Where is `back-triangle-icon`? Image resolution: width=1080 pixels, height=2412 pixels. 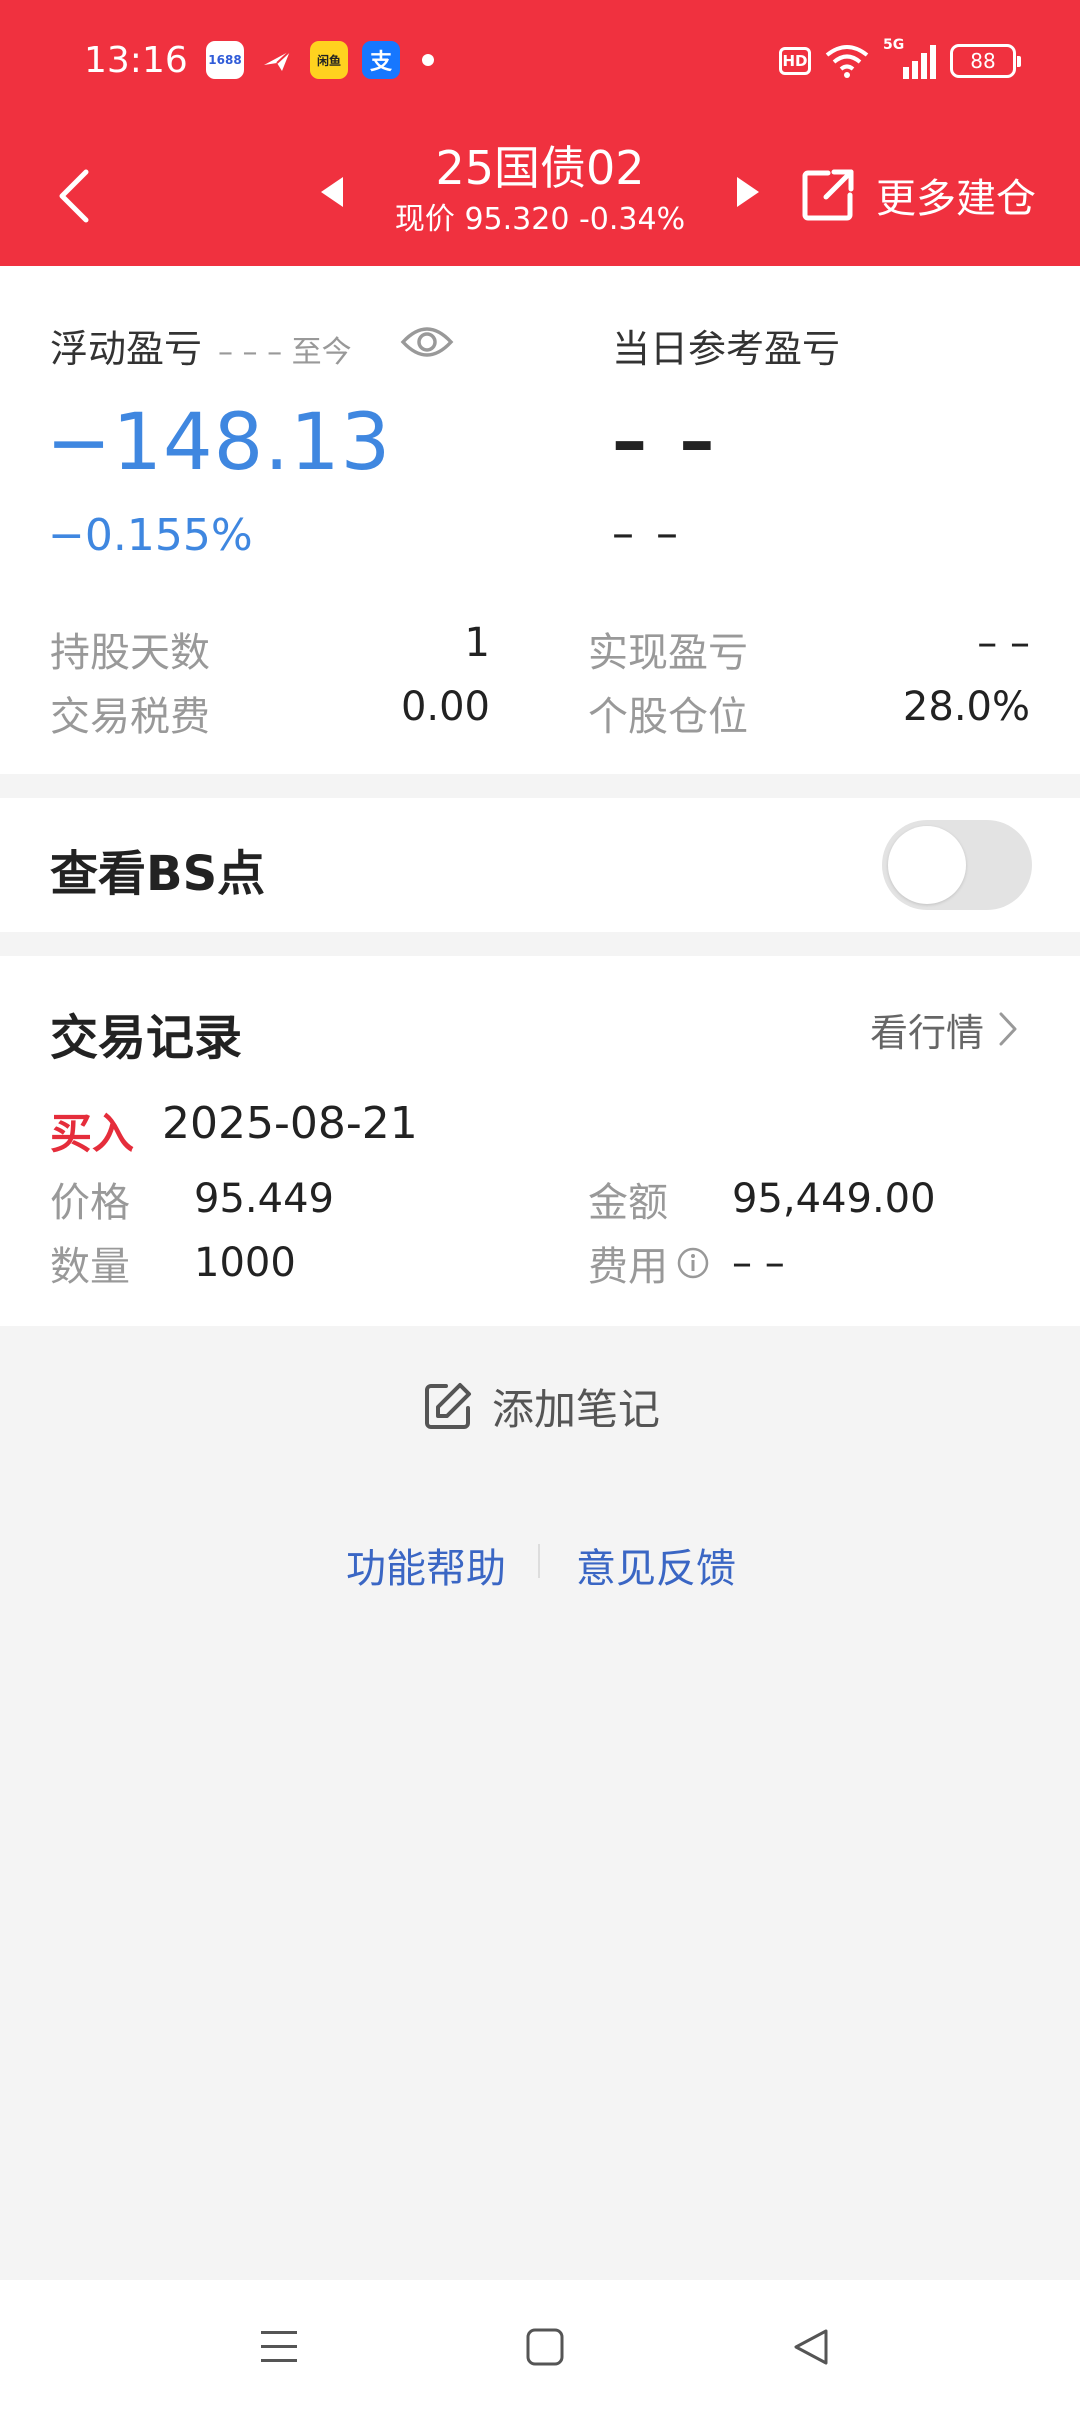
back-triangle-icon is located at coordinates (811, 2347).